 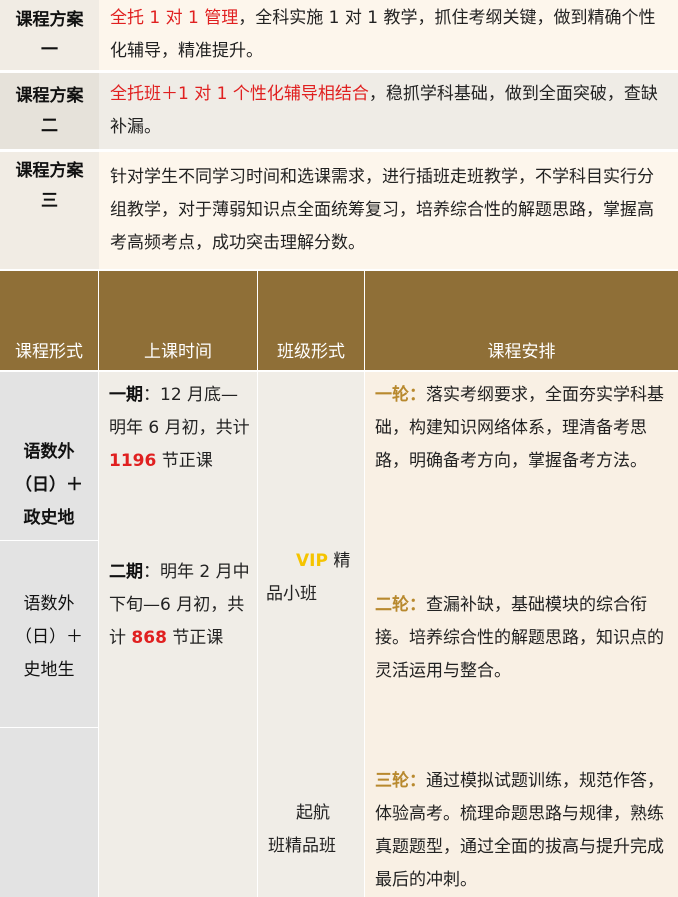 I want to click on plan-description: 全托班＋1 对 1 个性化辅导相结合，稳抓学科基础，做到全面突破，查缺补漏。, so click(x=390, y=111).